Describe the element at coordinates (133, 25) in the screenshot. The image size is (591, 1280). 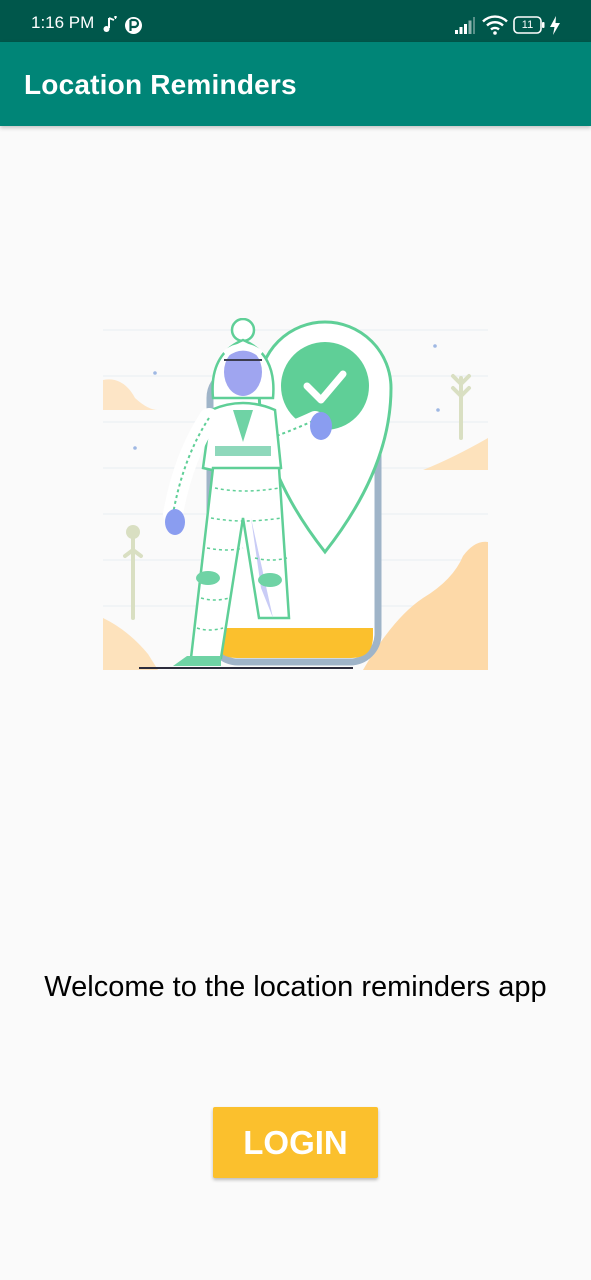
I see `app-notification-icon` at that location.